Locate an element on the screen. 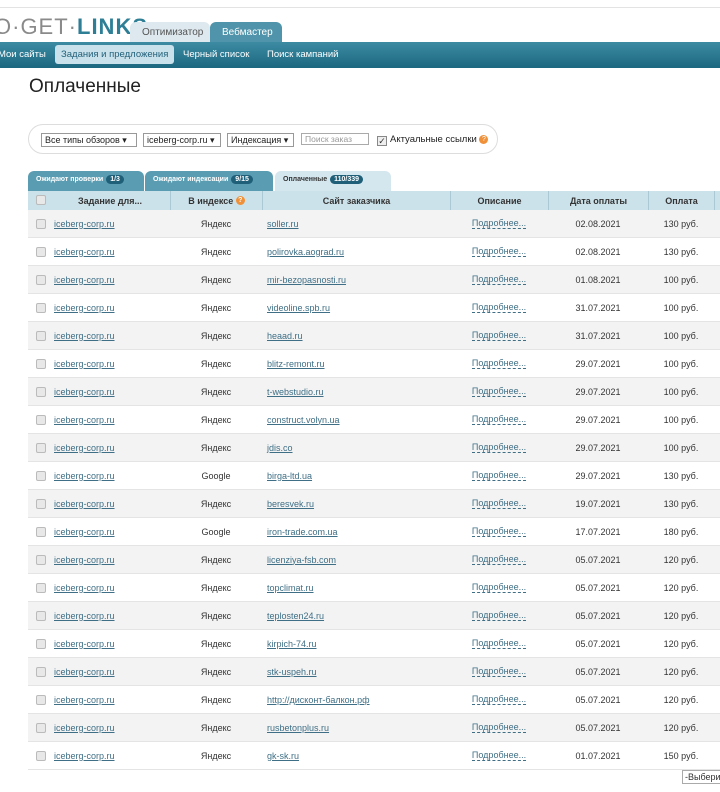 This screenshot has height=792, width=720. tab-awaiting-indexing: Ожидают индексации 9/15 is located at coordinates (209, 181).